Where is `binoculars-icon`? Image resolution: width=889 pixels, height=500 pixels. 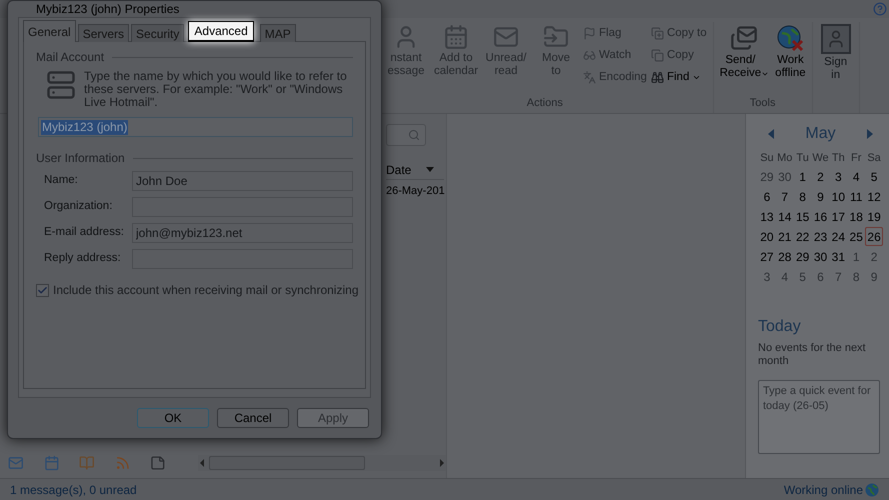
binoculars-icon is located at coordinates (657, 77).